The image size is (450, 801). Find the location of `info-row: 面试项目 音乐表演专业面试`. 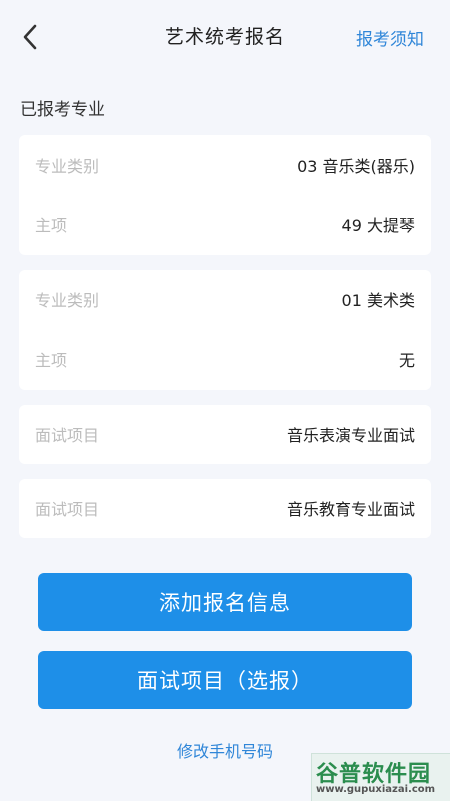

info-row: 面试项目 音乐表演专业面试 is located at coordinates (225, 434).